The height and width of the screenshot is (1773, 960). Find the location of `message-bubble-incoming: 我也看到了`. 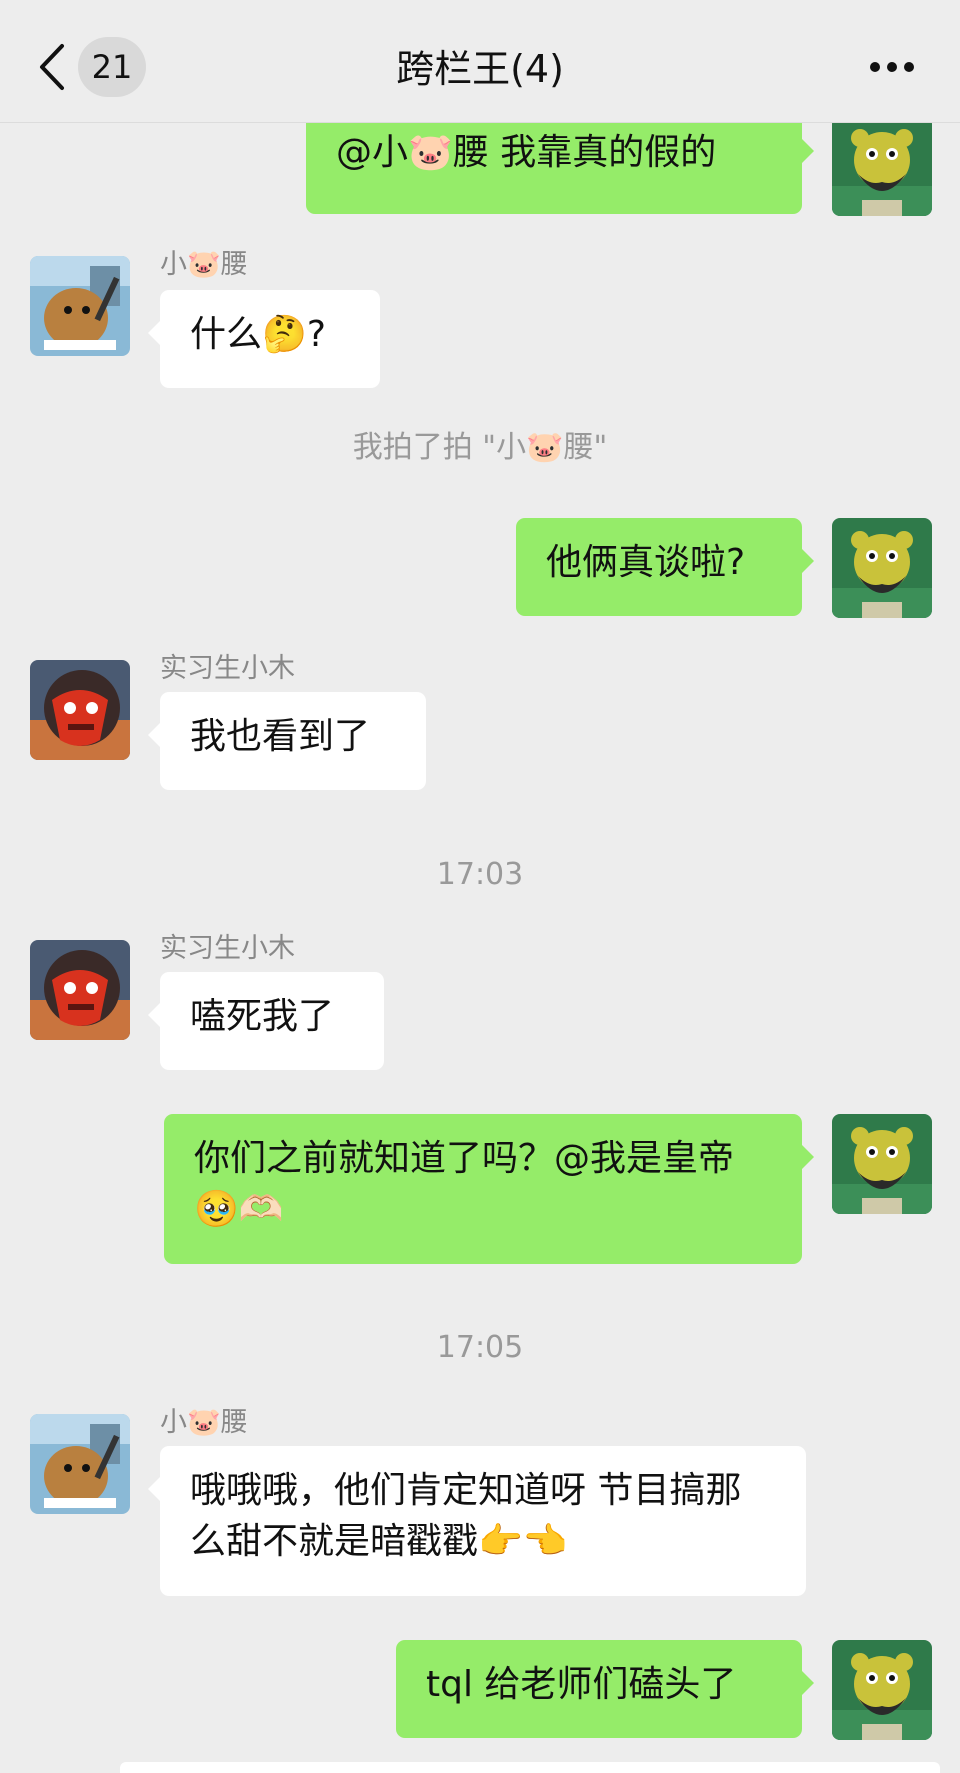

message-bubble-incoming: 我也看到了 is located at coordinates (287, 741).